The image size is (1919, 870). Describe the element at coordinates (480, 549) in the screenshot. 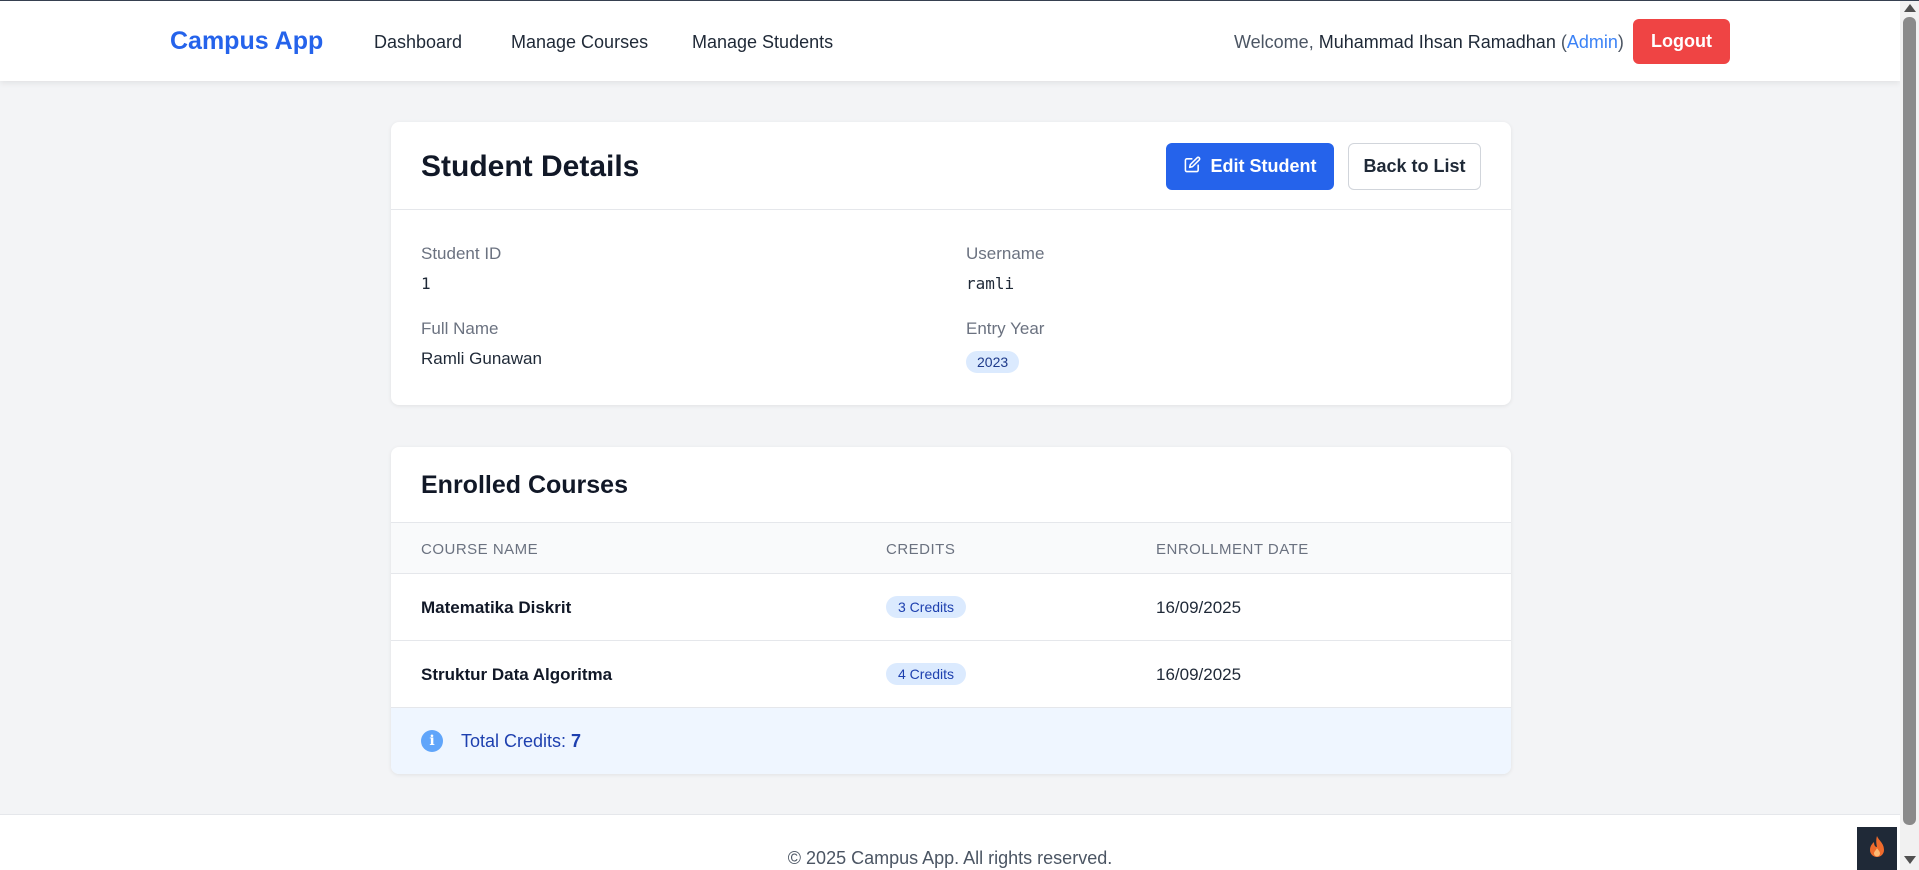

I see `column-header-course-name: COURSE NAME` at that location.